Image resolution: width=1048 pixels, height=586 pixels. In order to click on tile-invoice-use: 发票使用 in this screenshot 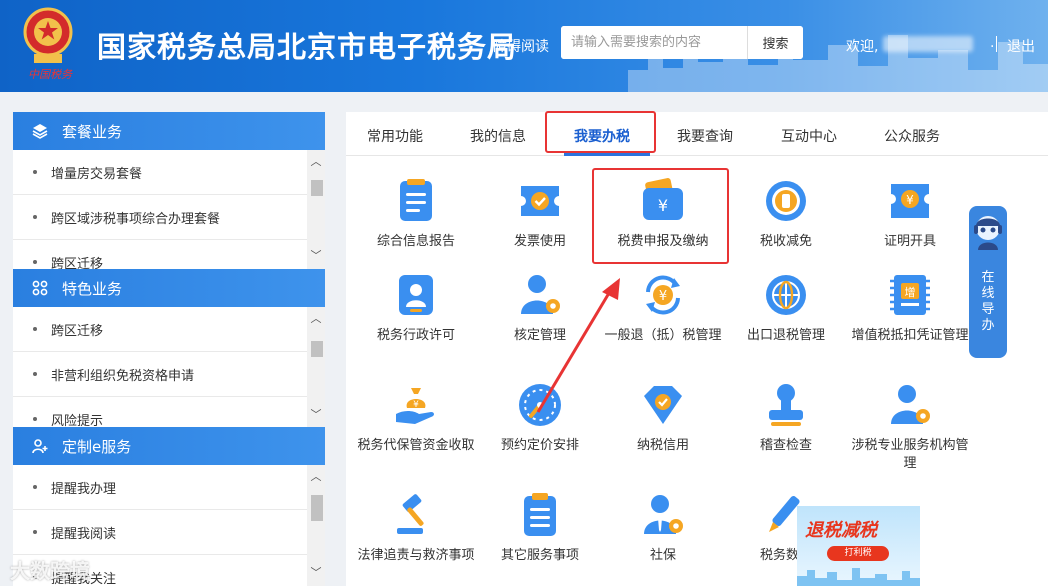, I will do `click(540, 214)`.